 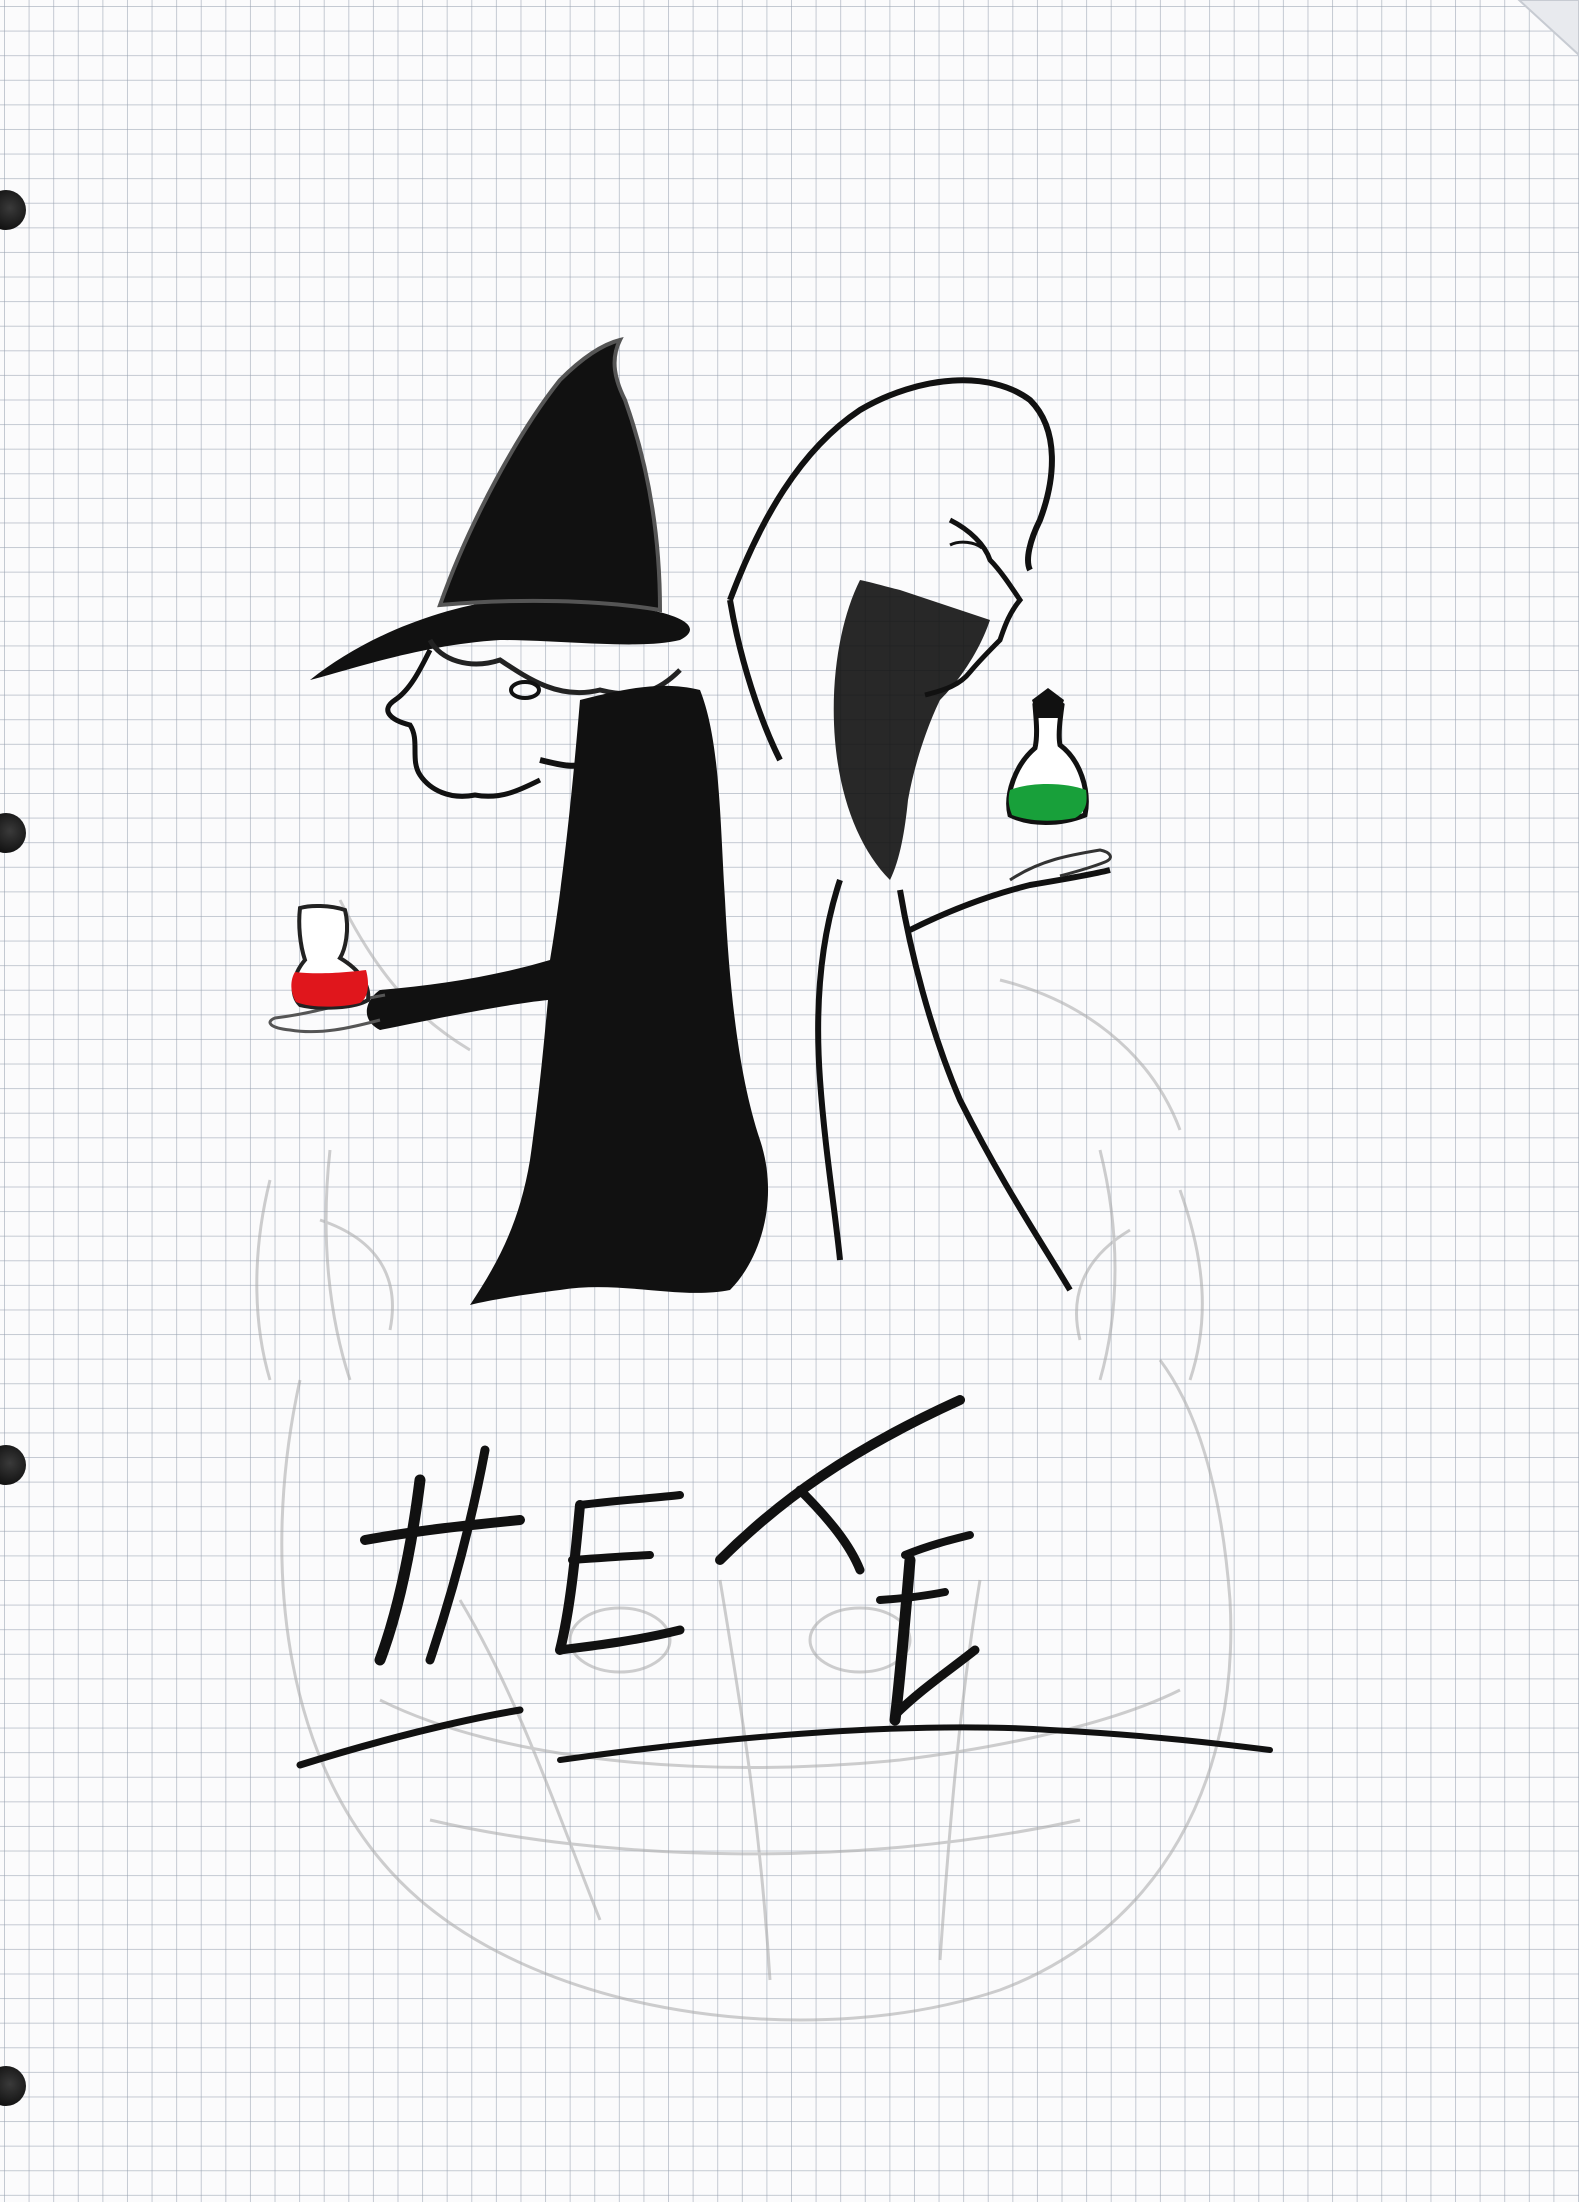 What do you see at coordinates (829, 1070) in the screenshot?
I see `woman-dress` at bounding box center [829, 1070].